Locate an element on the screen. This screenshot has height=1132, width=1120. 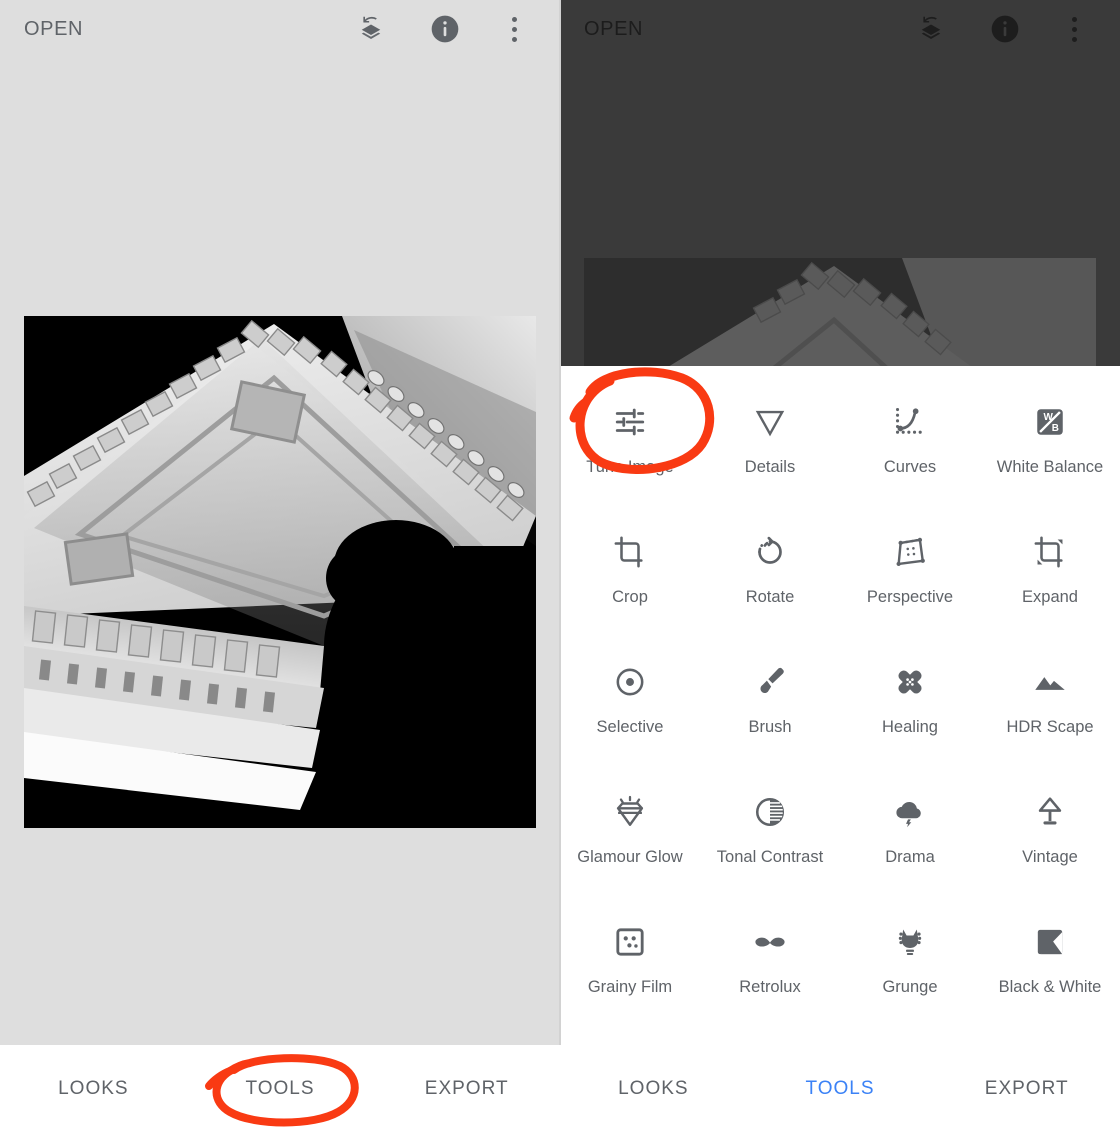
panel-divider is located at coordinates (560, 522).